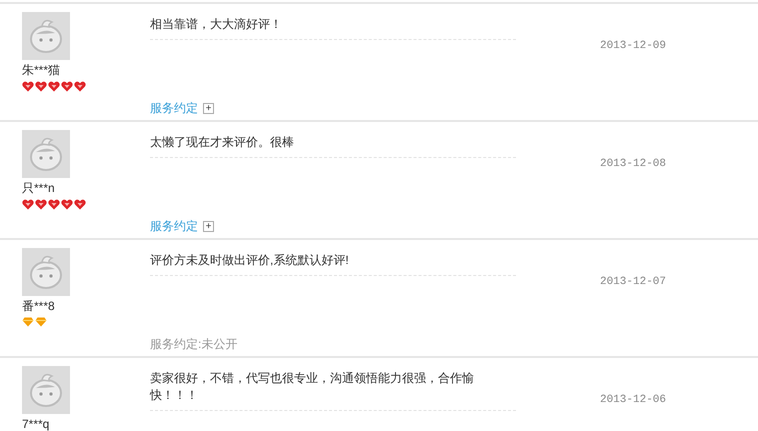  What do you see at coordinates (216, 24) in the screenshot?
I see `review-comment: 相当靠谱，大大滴好评！` at bounding box center [216, 24].